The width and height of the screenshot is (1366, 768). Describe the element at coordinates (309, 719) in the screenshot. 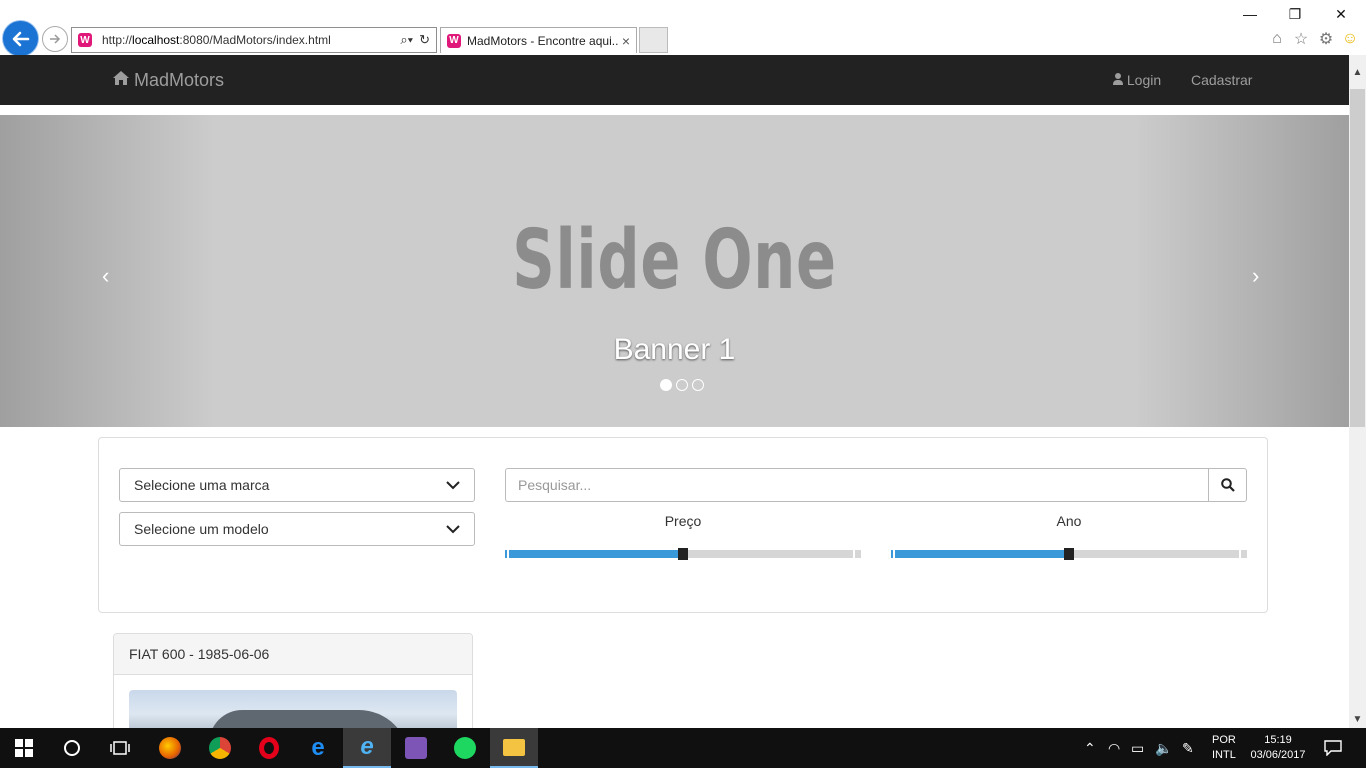

I see `car-shape` at that location.